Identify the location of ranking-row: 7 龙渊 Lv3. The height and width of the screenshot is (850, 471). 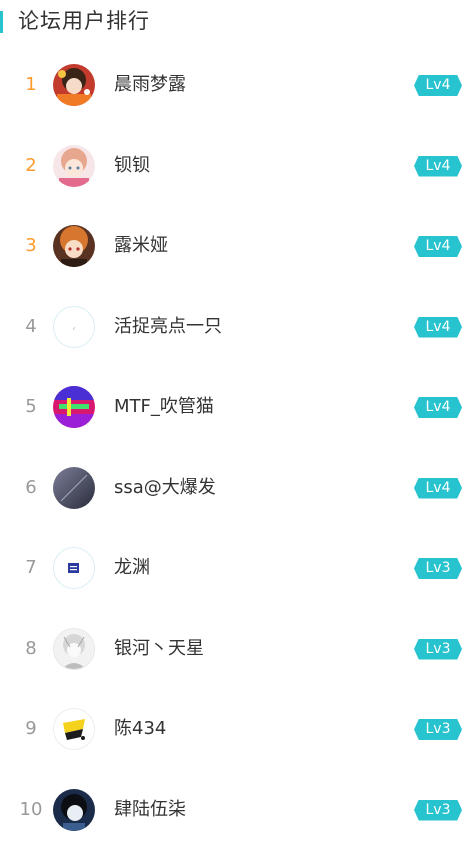
(235, 568).